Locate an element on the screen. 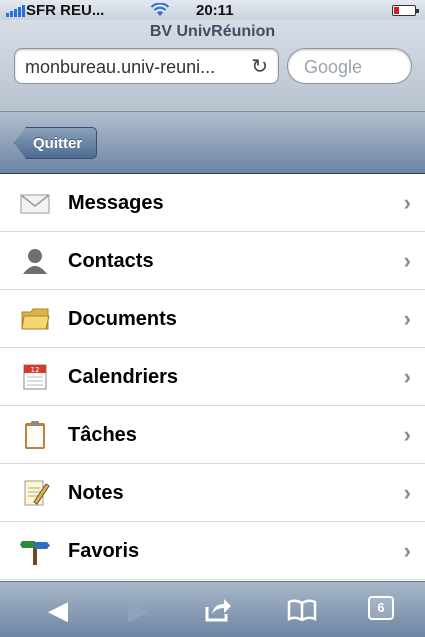 The height and width of the screenshot is (637, 425). share-icon is located at coordinates (218, 610).